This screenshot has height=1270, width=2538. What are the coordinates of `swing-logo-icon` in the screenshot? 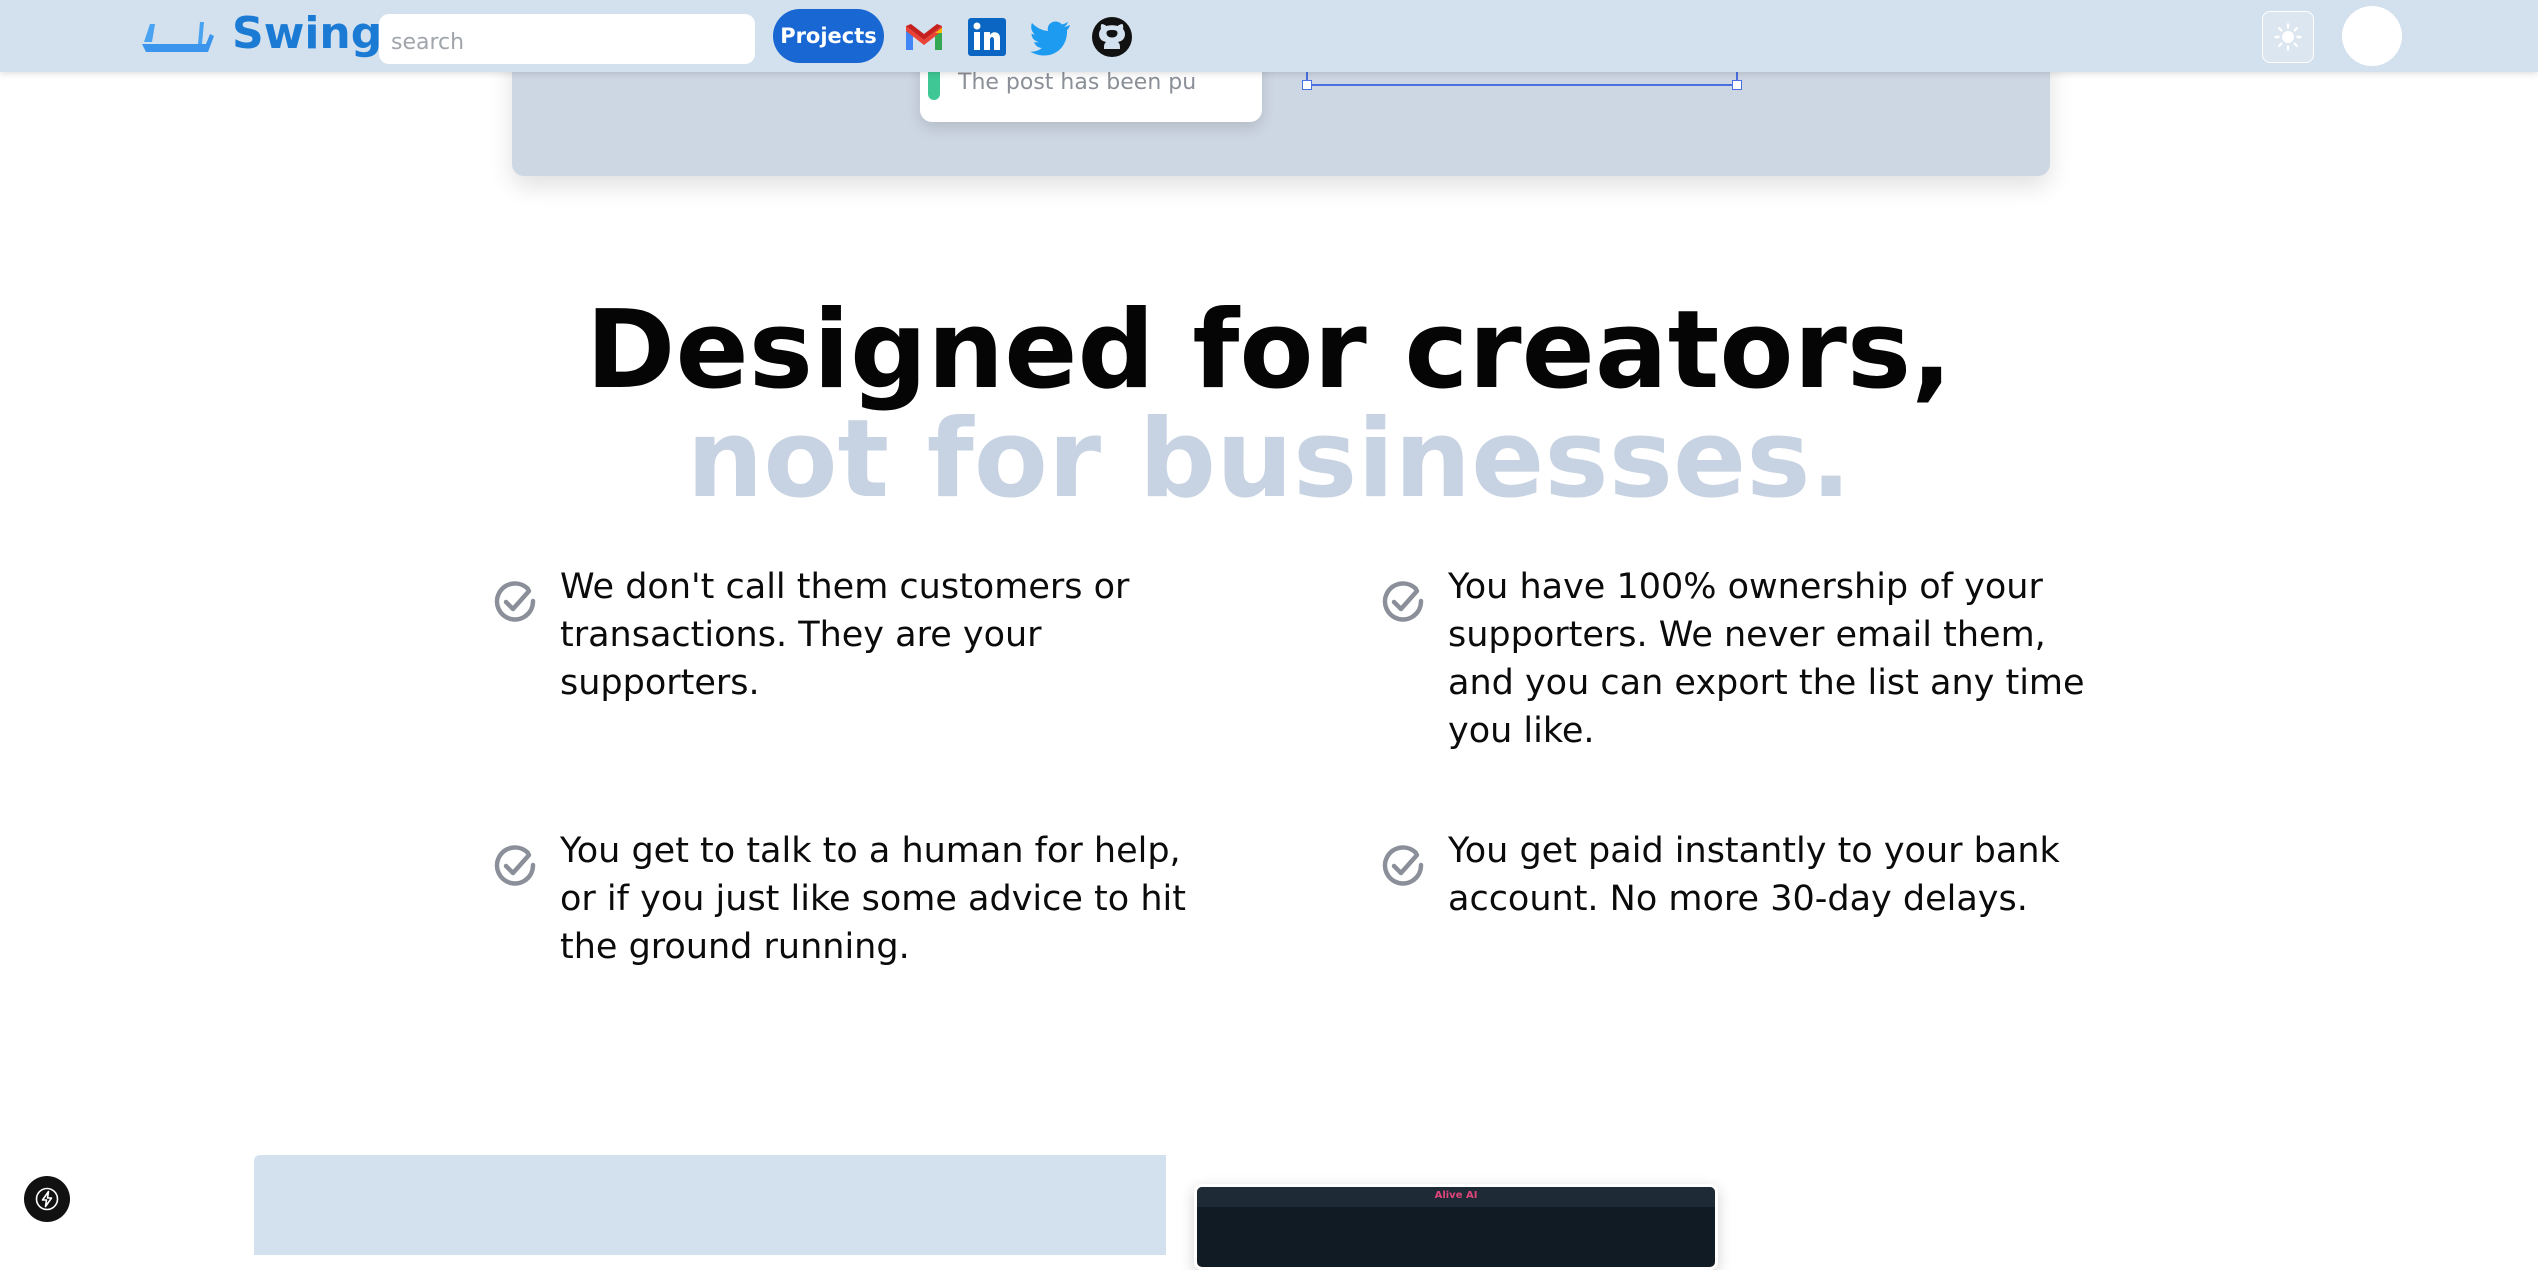 It's located at (177, 36).